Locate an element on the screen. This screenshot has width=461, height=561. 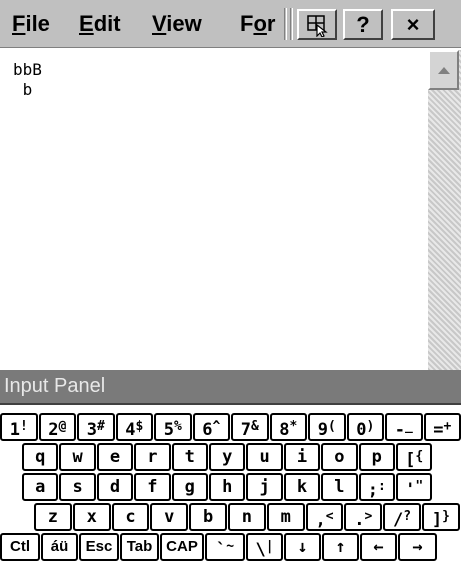
key-26: u is located at coordinates (264, 457).